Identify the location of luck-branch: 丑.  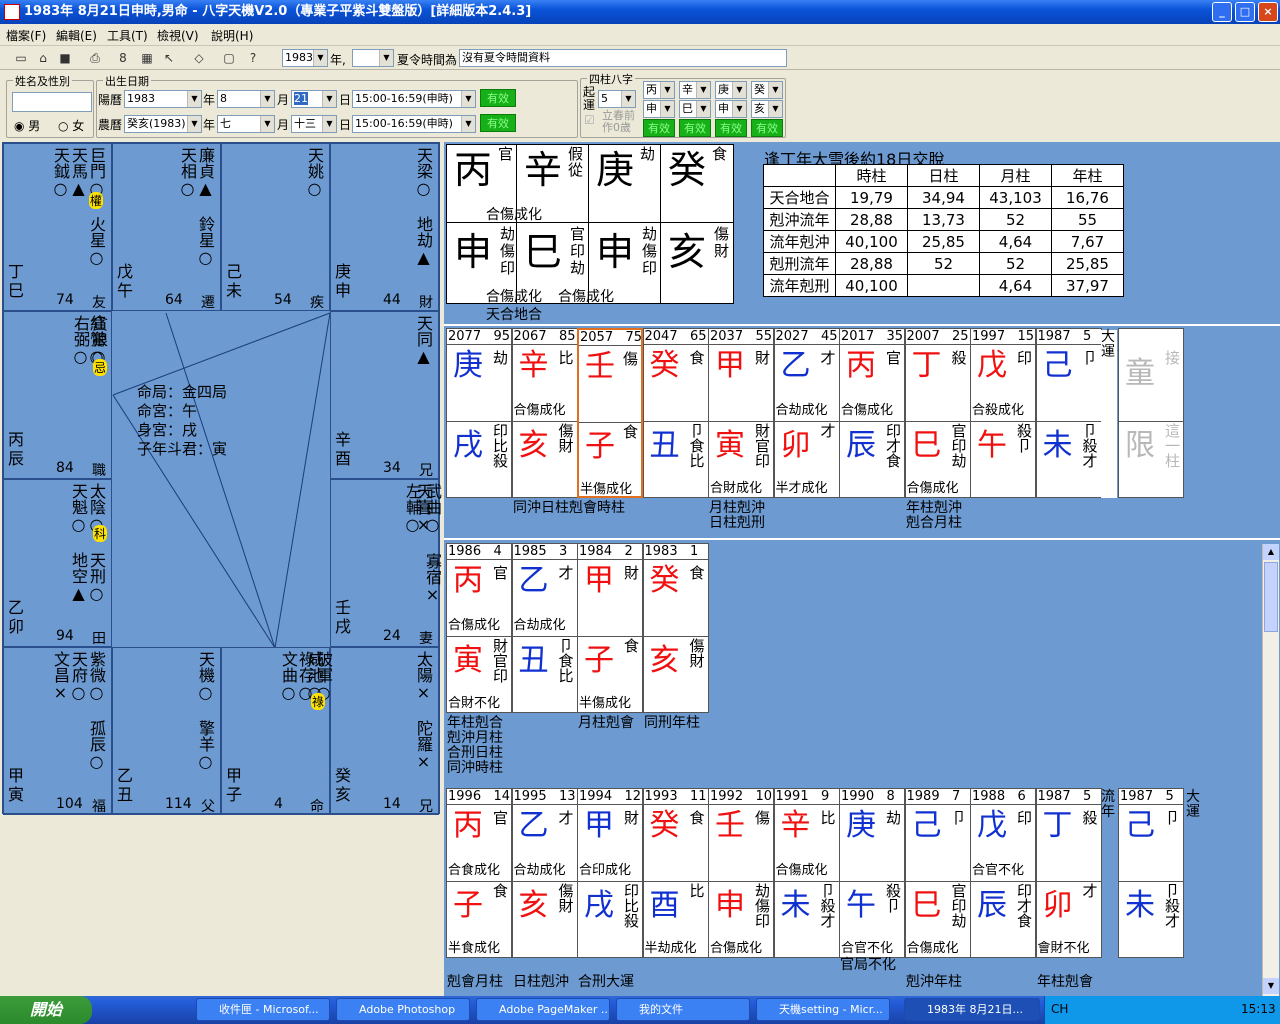
(664, 445).